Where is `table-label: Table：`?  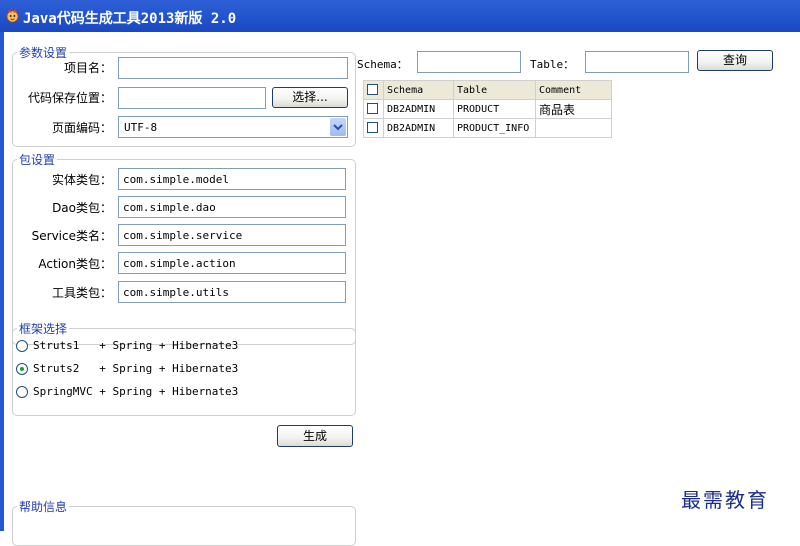 table-label: Table： is located at coordinates (552, 64).